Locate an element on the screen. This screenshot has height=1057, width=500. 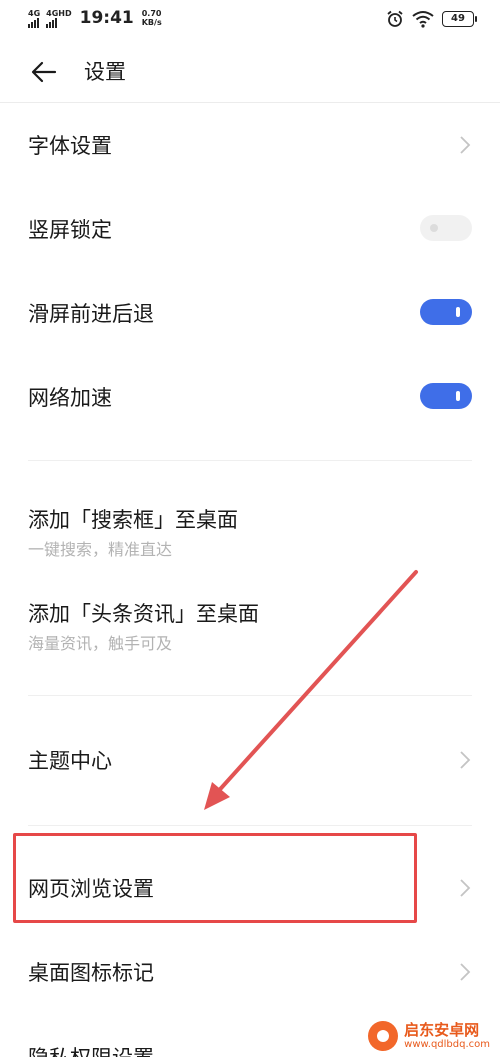
sim2-label: 4GHD is located at coordinates (59, 13).